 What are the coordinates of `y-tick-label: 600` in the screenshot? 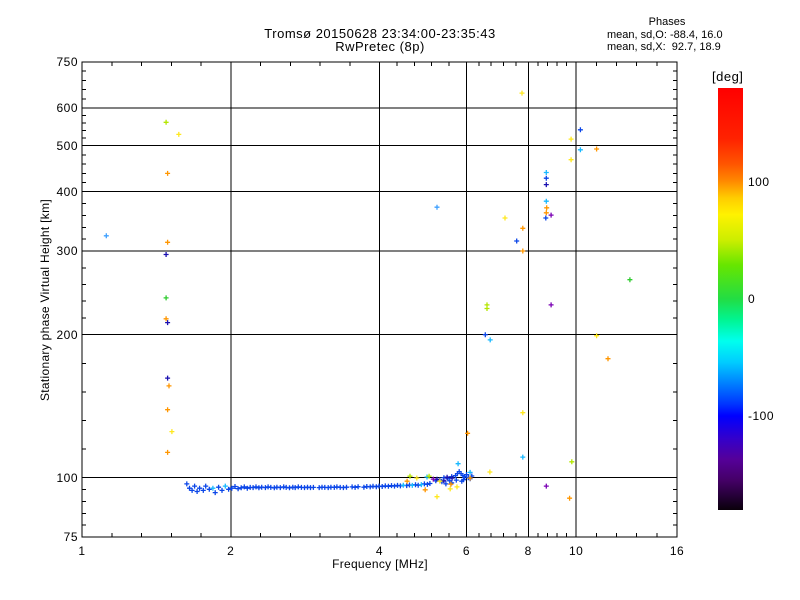 It's located at (67, 108).